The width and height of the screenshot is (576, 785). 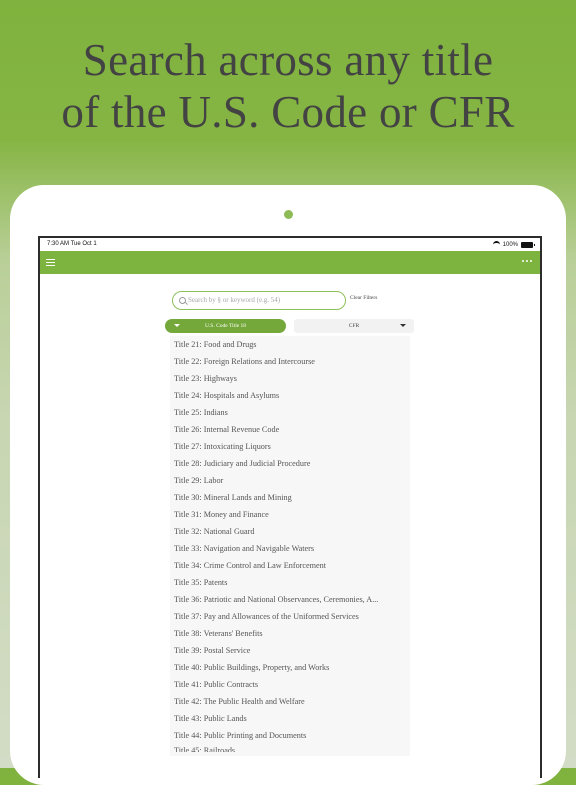 I want to click on cfr-label: CFR, so click(x=354, y=326).